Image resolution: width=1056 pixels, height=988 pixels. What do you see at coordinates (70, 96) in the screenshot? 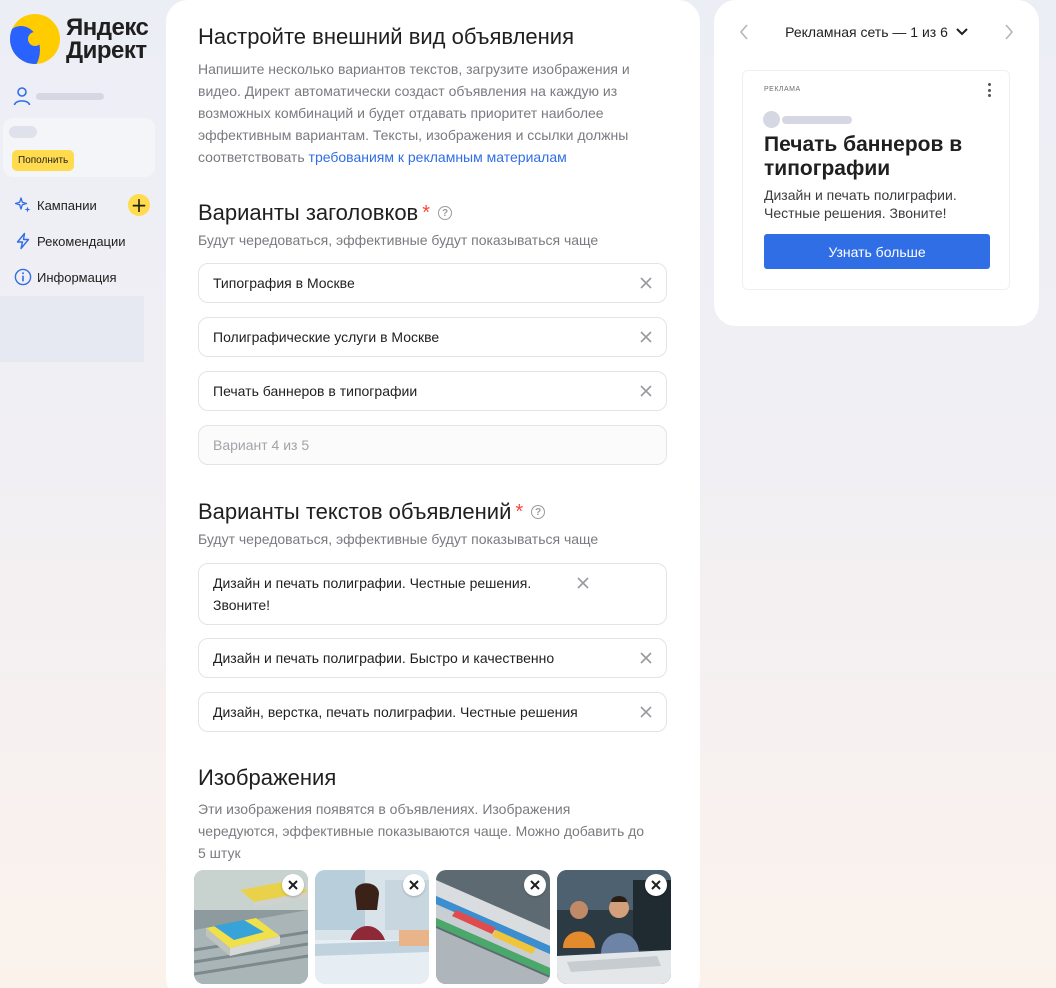
I see `user-name-placeholder` at bounding box center [70, 96].